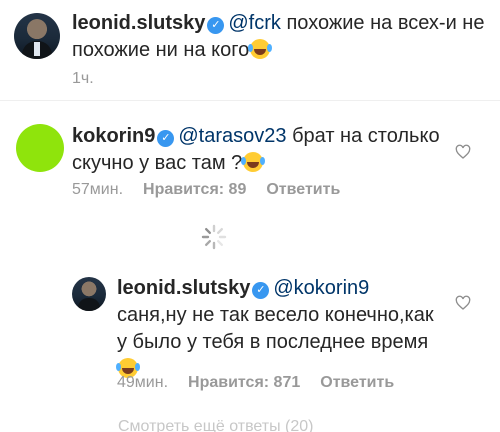 The image size is (500, 432). I want to click on comment-2-text-line1: брат на столько, so click(366, 136).